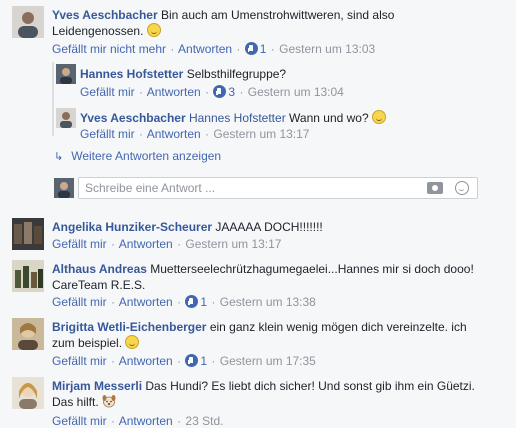  Describe the element at coordinates (239, 188) in the screenshot. I see `reply-input` at that location.